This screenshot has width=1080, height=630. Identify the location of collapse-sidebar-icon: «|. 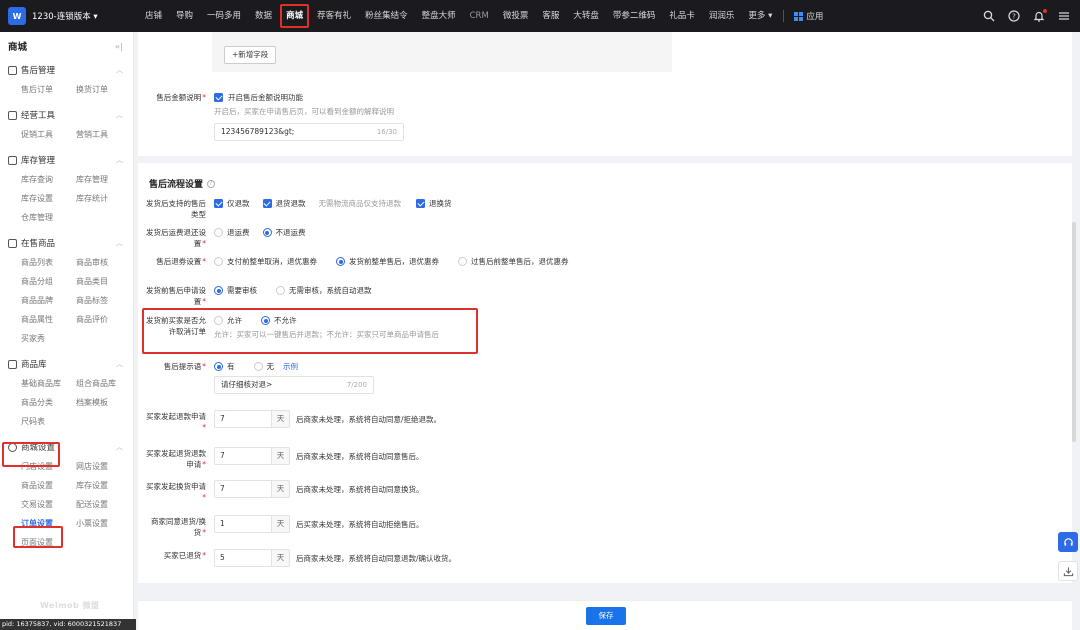
(119, 46).